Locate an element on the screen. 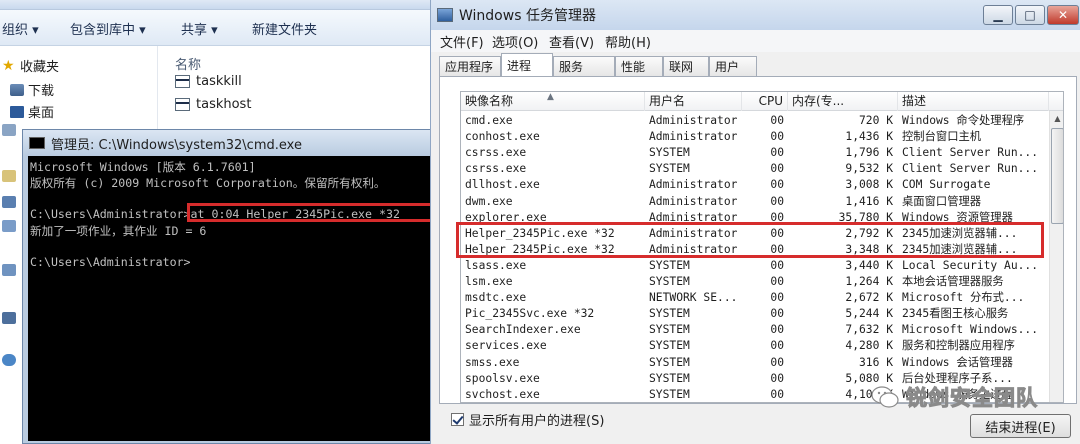  column-header-name: 名称 is located at coordinates (188, 63).